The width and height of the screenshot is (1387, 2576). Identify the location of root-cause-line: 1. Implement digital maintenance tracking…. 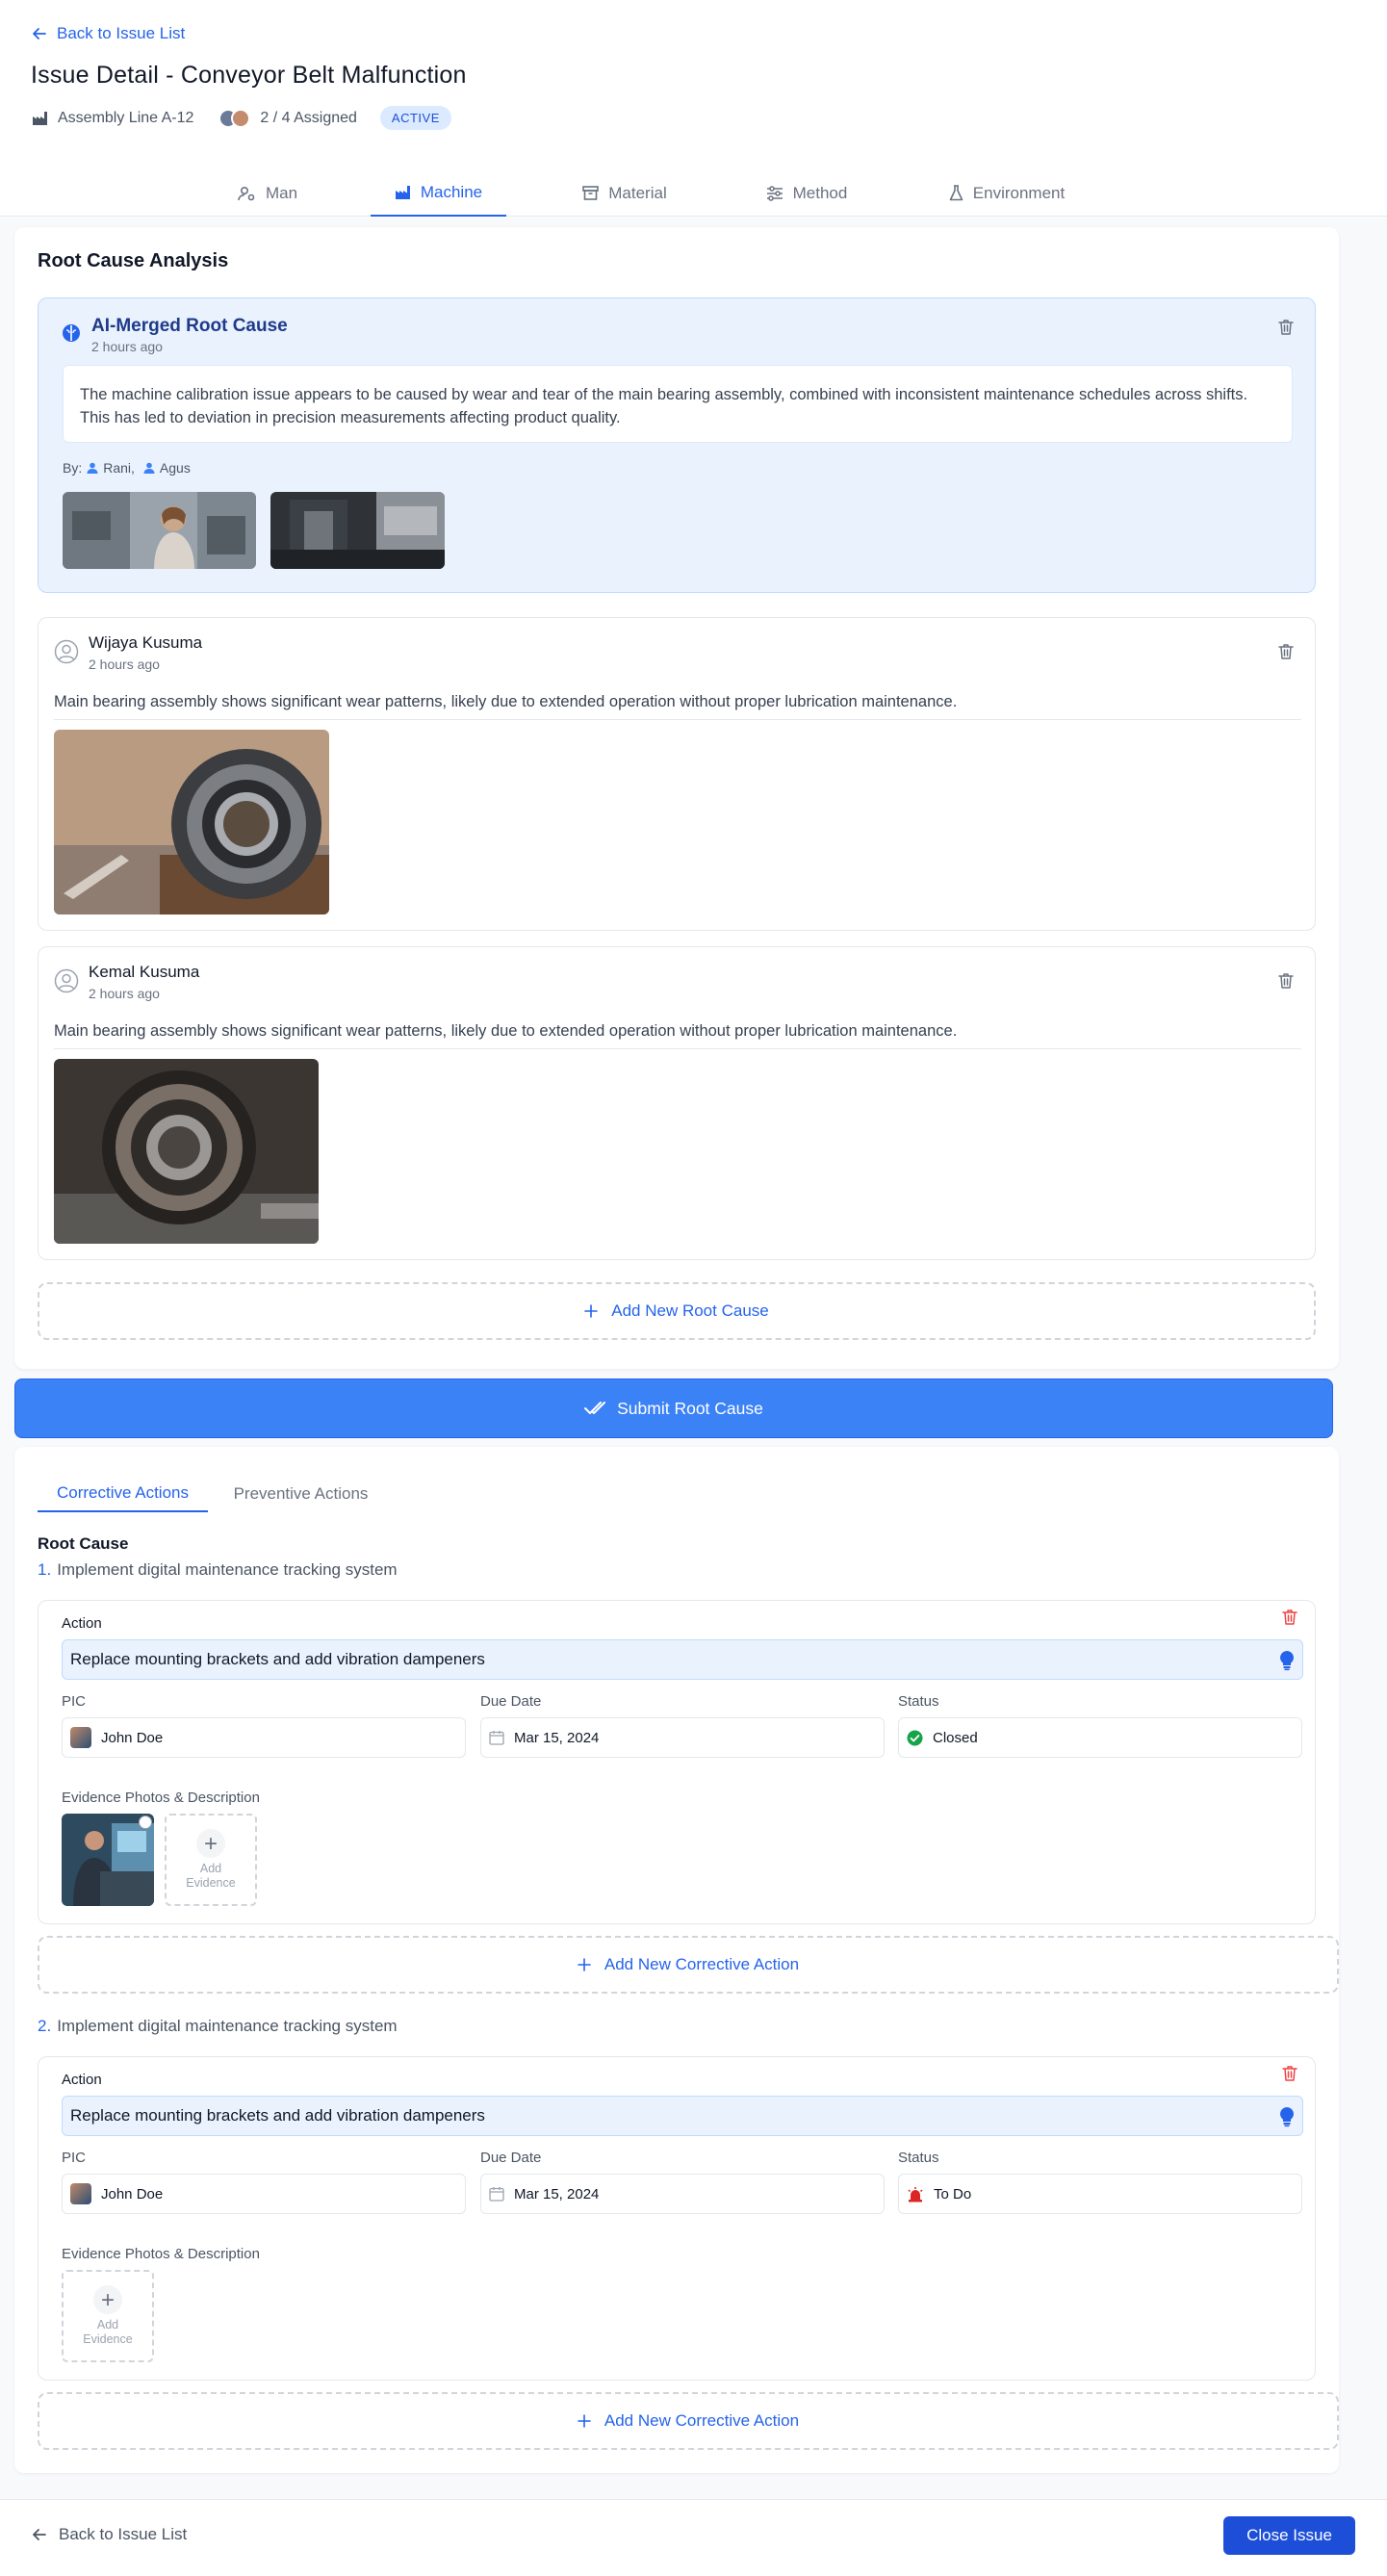
(218, 1570).